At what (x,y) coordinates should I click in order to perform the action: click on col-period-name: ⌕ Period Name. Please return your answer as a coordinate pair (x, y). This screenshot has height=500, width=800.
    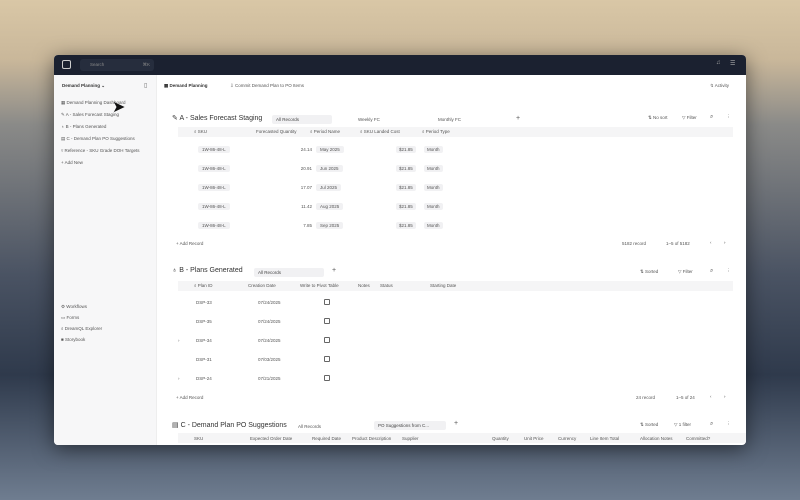
    Looking at the image, I should click on (325, 131).